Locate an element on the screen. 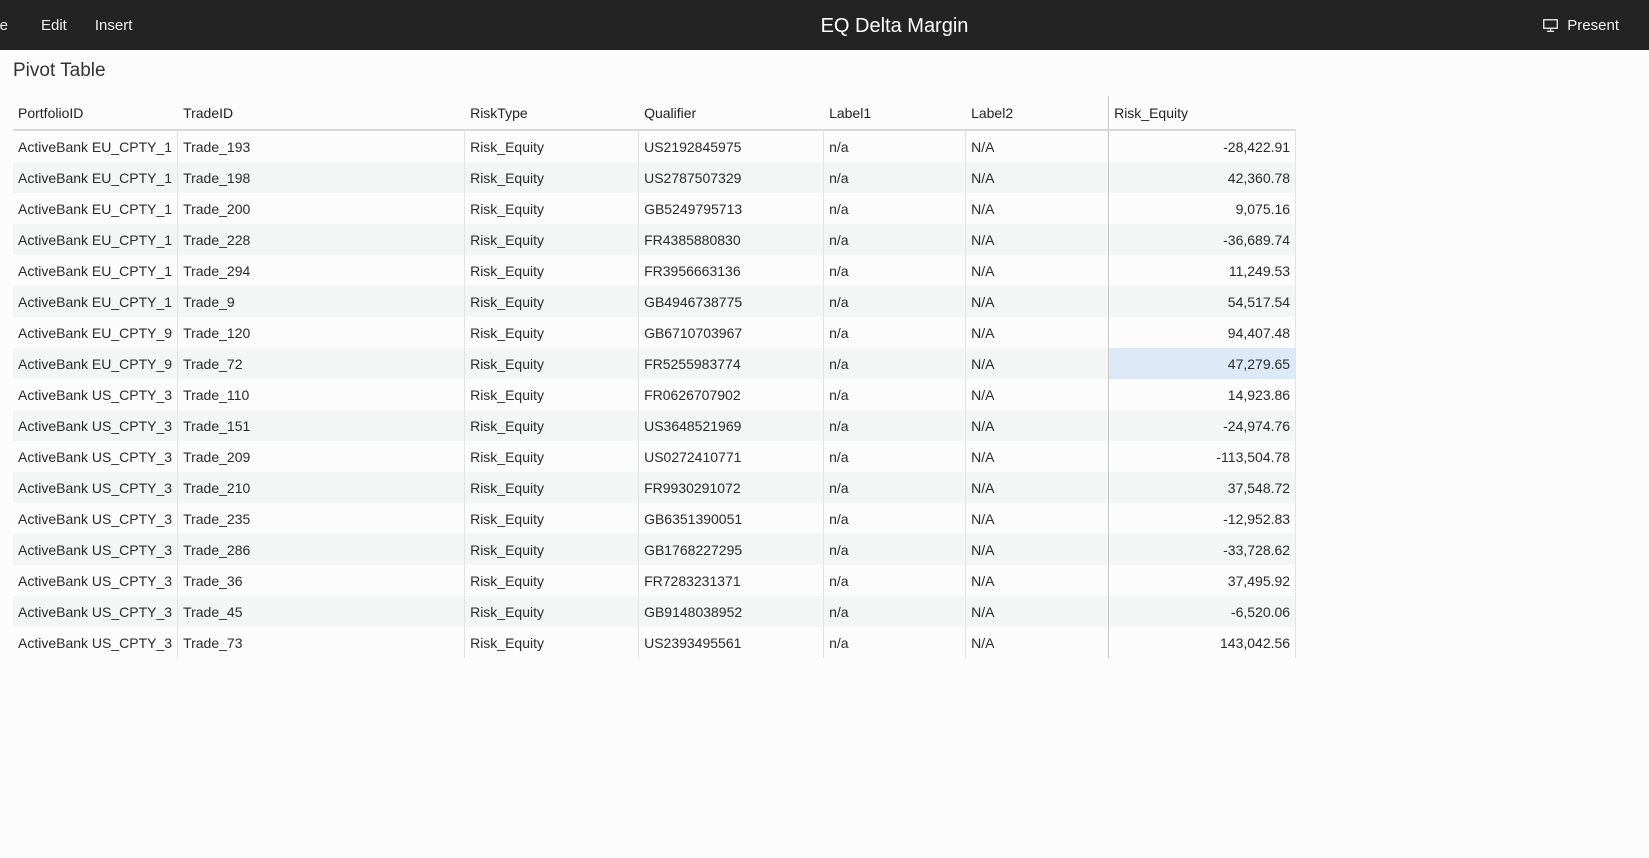  column-header-portfolioid: PortfolioID is located at coordinates (95, 113).